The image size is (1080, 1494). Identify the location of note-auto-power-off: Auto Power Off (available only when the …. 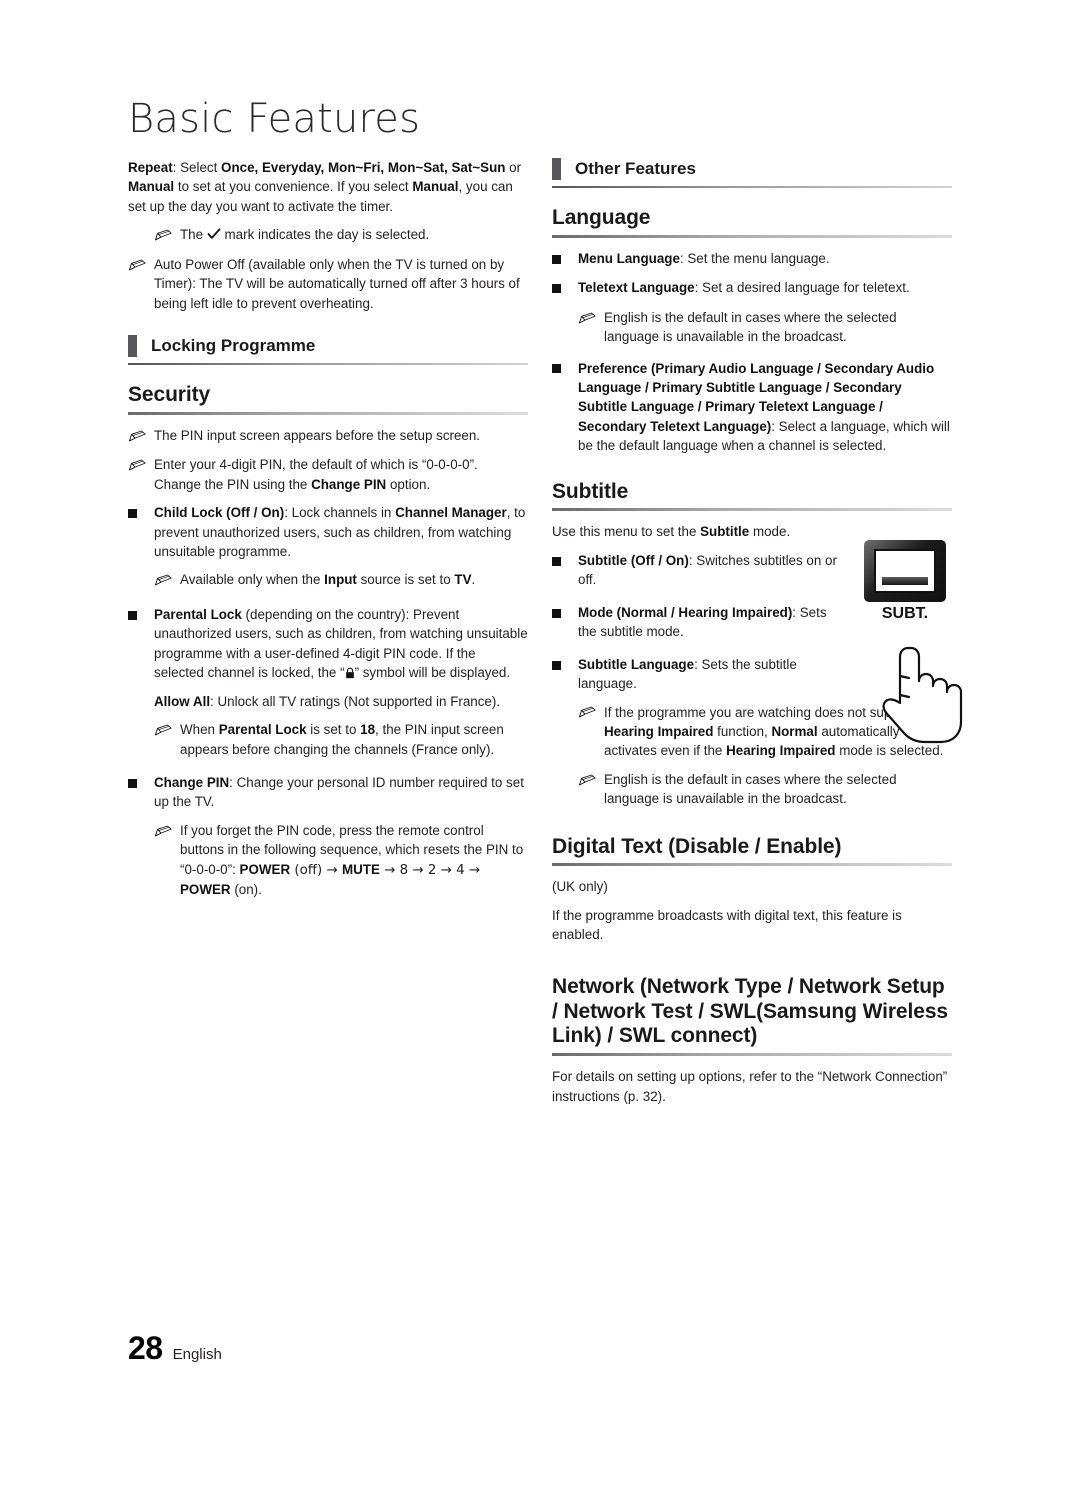
(328, 284).